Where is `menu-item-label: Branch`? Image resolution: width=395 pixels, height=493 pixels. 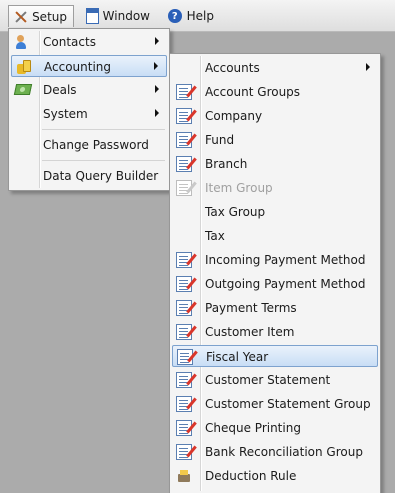
menu-item-label: Branch is located at coordinates (226, 164).